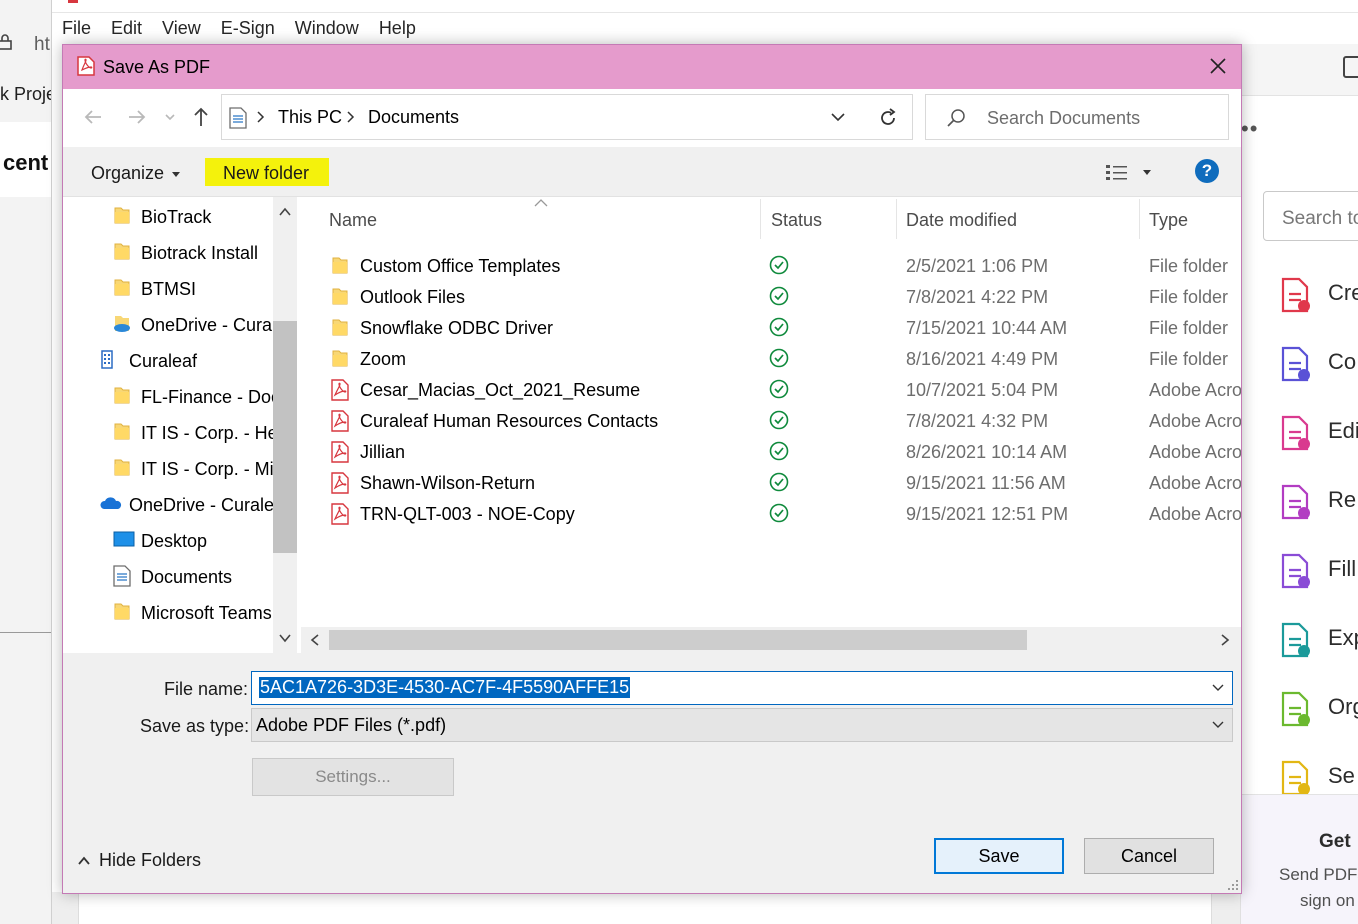 The height and width of the screenshot is (924, 1358). I want to click on nav-item-label: Documents, so click(187, 577).